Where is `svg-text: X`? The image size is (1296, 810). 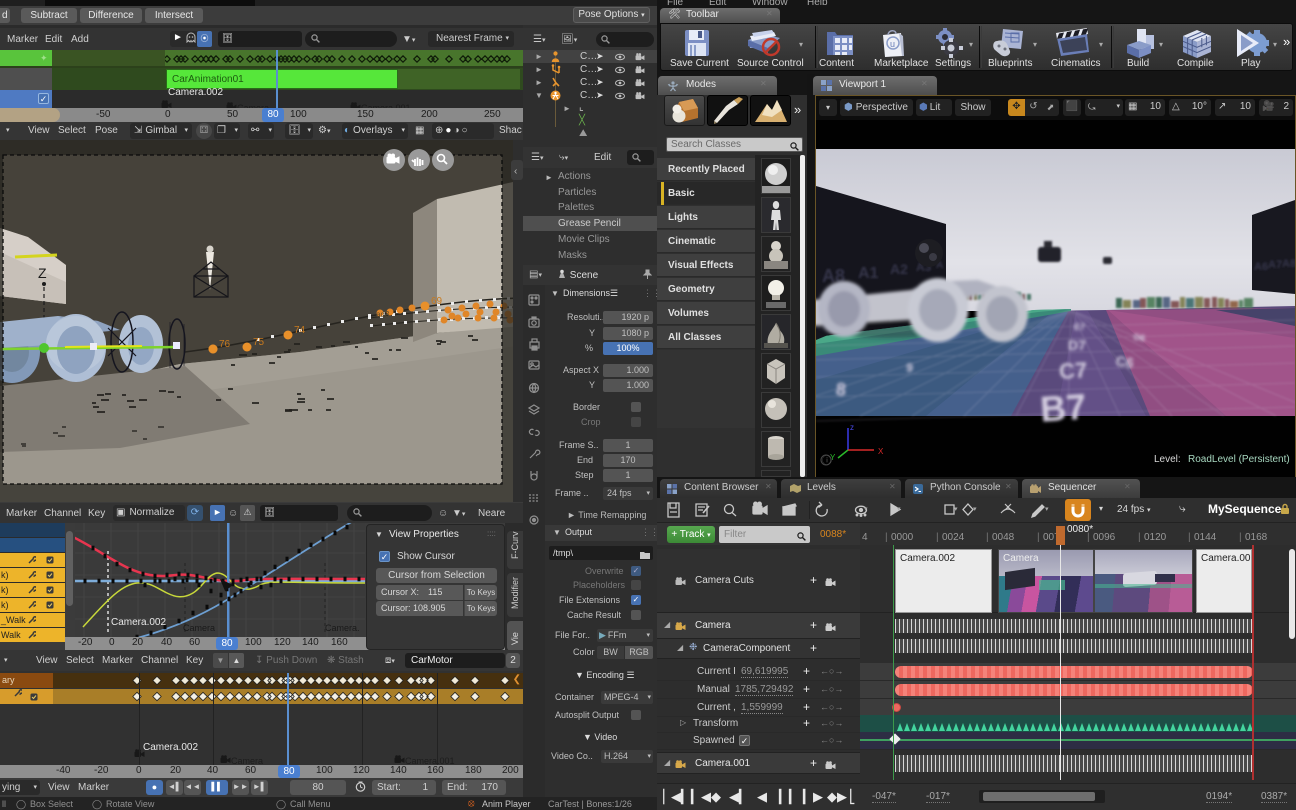 svg-text: X is located at coordinates (881, 451).